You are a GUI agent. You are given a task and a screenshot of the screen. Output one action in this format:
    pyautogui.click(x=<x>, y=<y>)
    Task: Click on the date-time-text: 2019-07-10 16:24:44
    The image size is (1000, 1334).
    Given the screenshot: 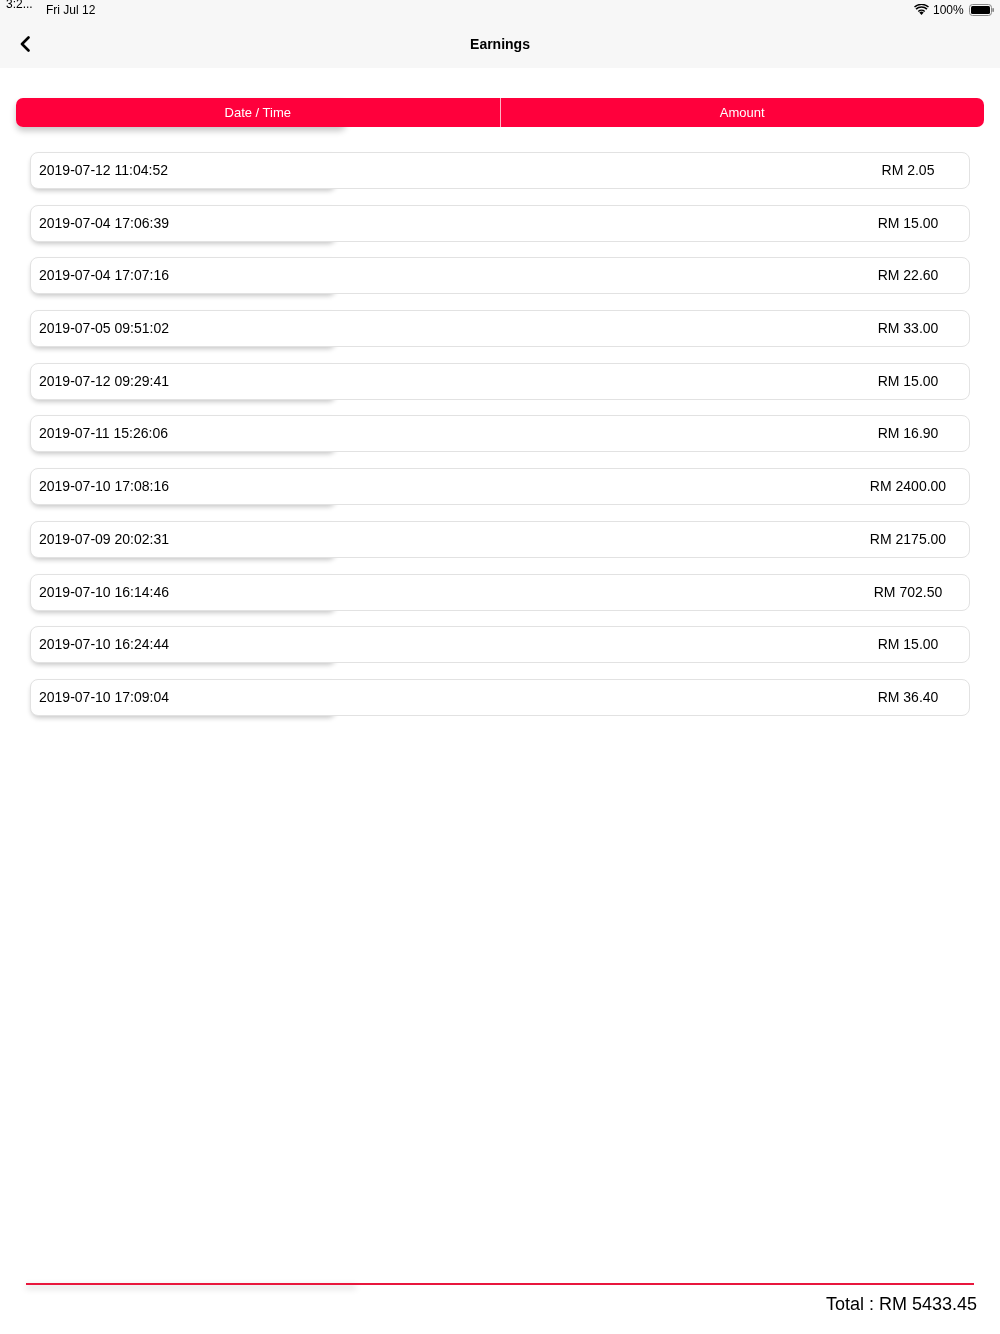 What is the action you would take?
    pyautogui.click(x=104, y=645)
    